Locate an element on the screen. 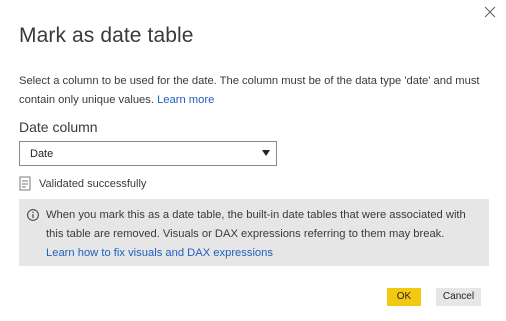  info-circle-icon is located at coordinates (33, 215).